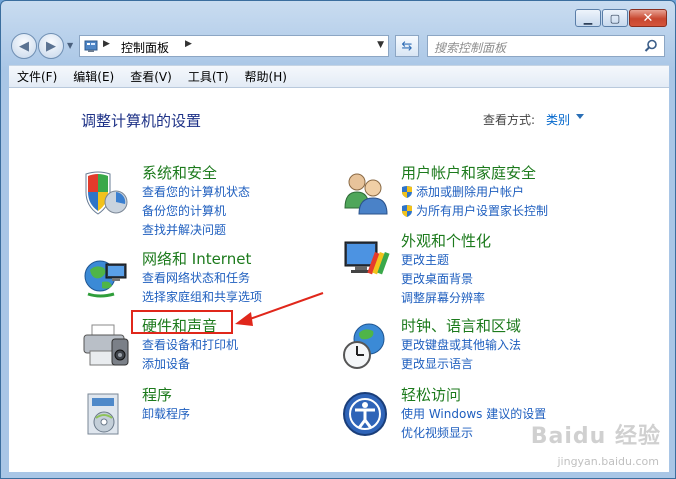  I want to click on refresh-icon: ⇆, so click(407, 46).